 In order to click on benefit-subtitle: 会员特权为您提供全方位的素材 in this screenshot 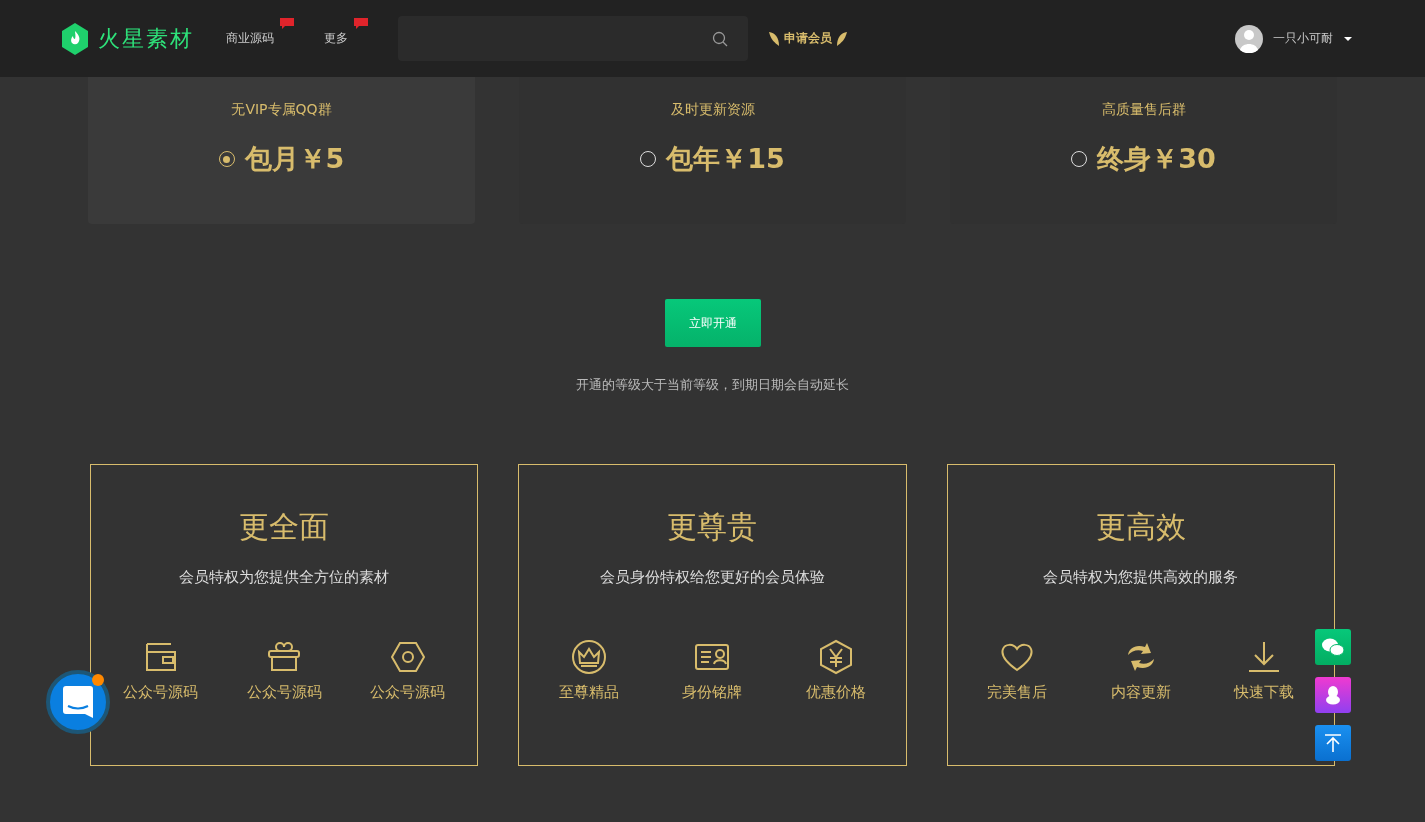, I will do `click(284, 577)`.